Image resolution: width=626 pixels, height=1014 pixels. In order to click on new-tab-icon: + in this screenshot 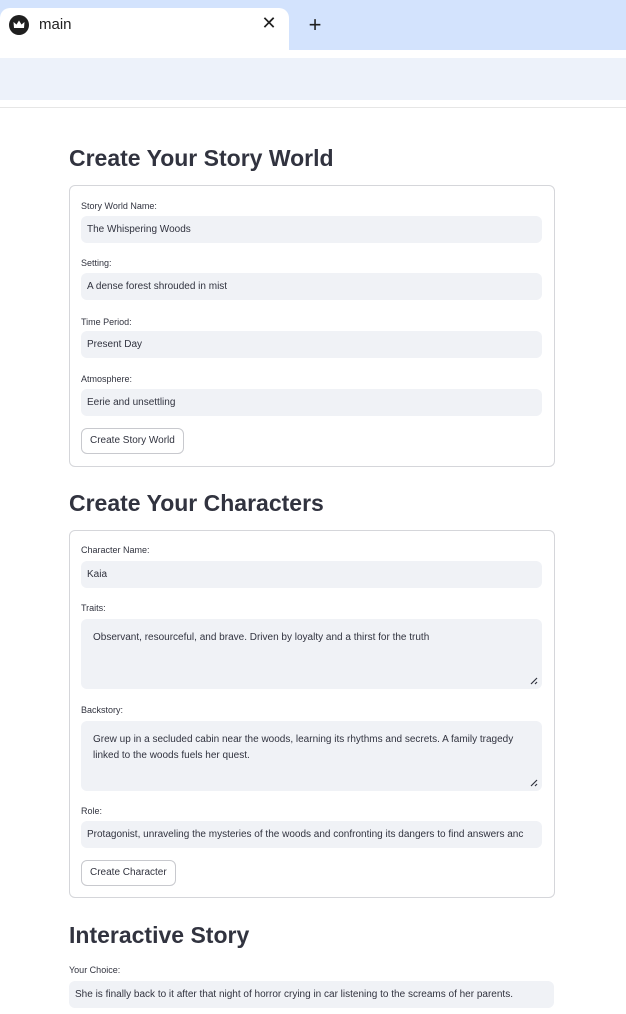, I will do `click(315, 25)`.